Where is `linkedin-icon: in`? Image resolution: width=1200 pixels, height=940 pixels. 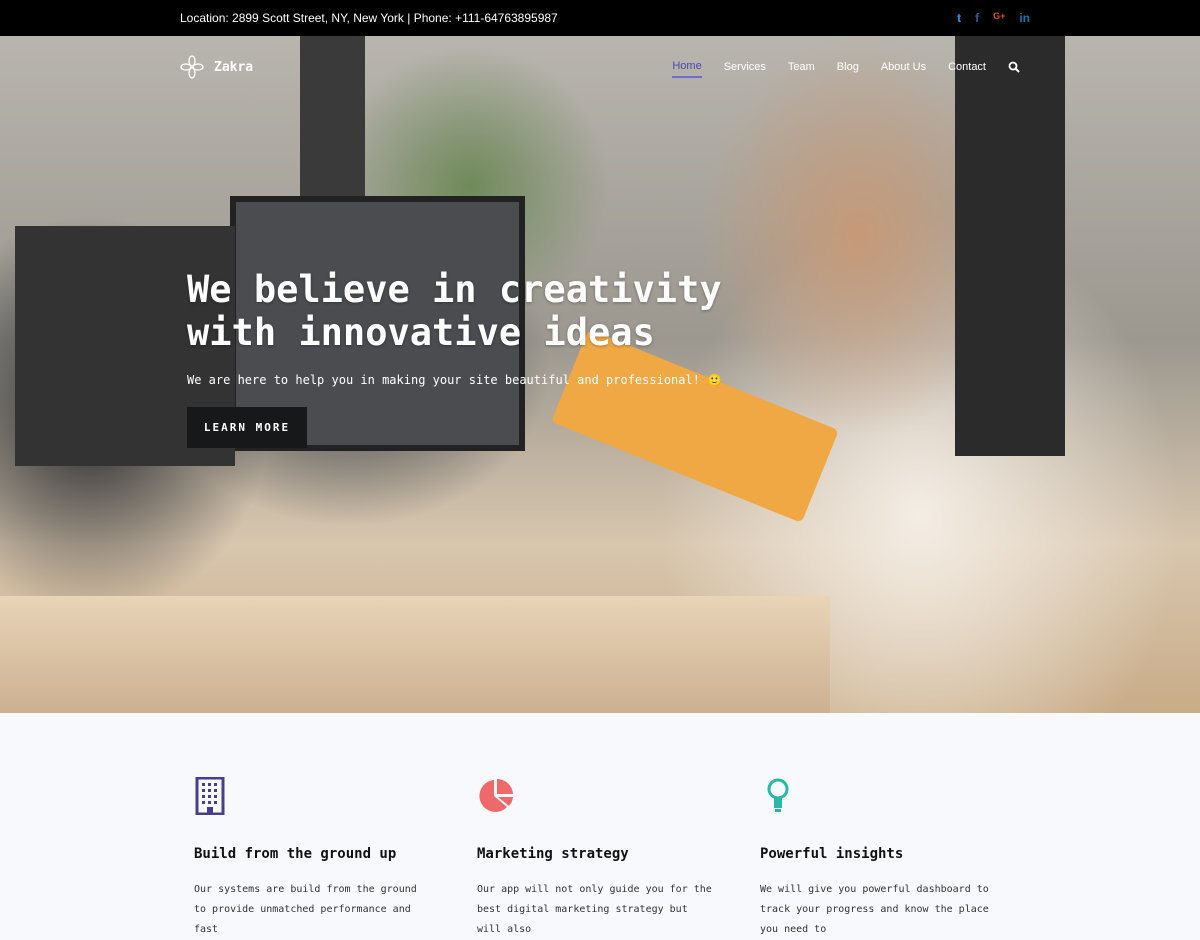 linkedin-icon: in is located at coordinates (1024, 18).